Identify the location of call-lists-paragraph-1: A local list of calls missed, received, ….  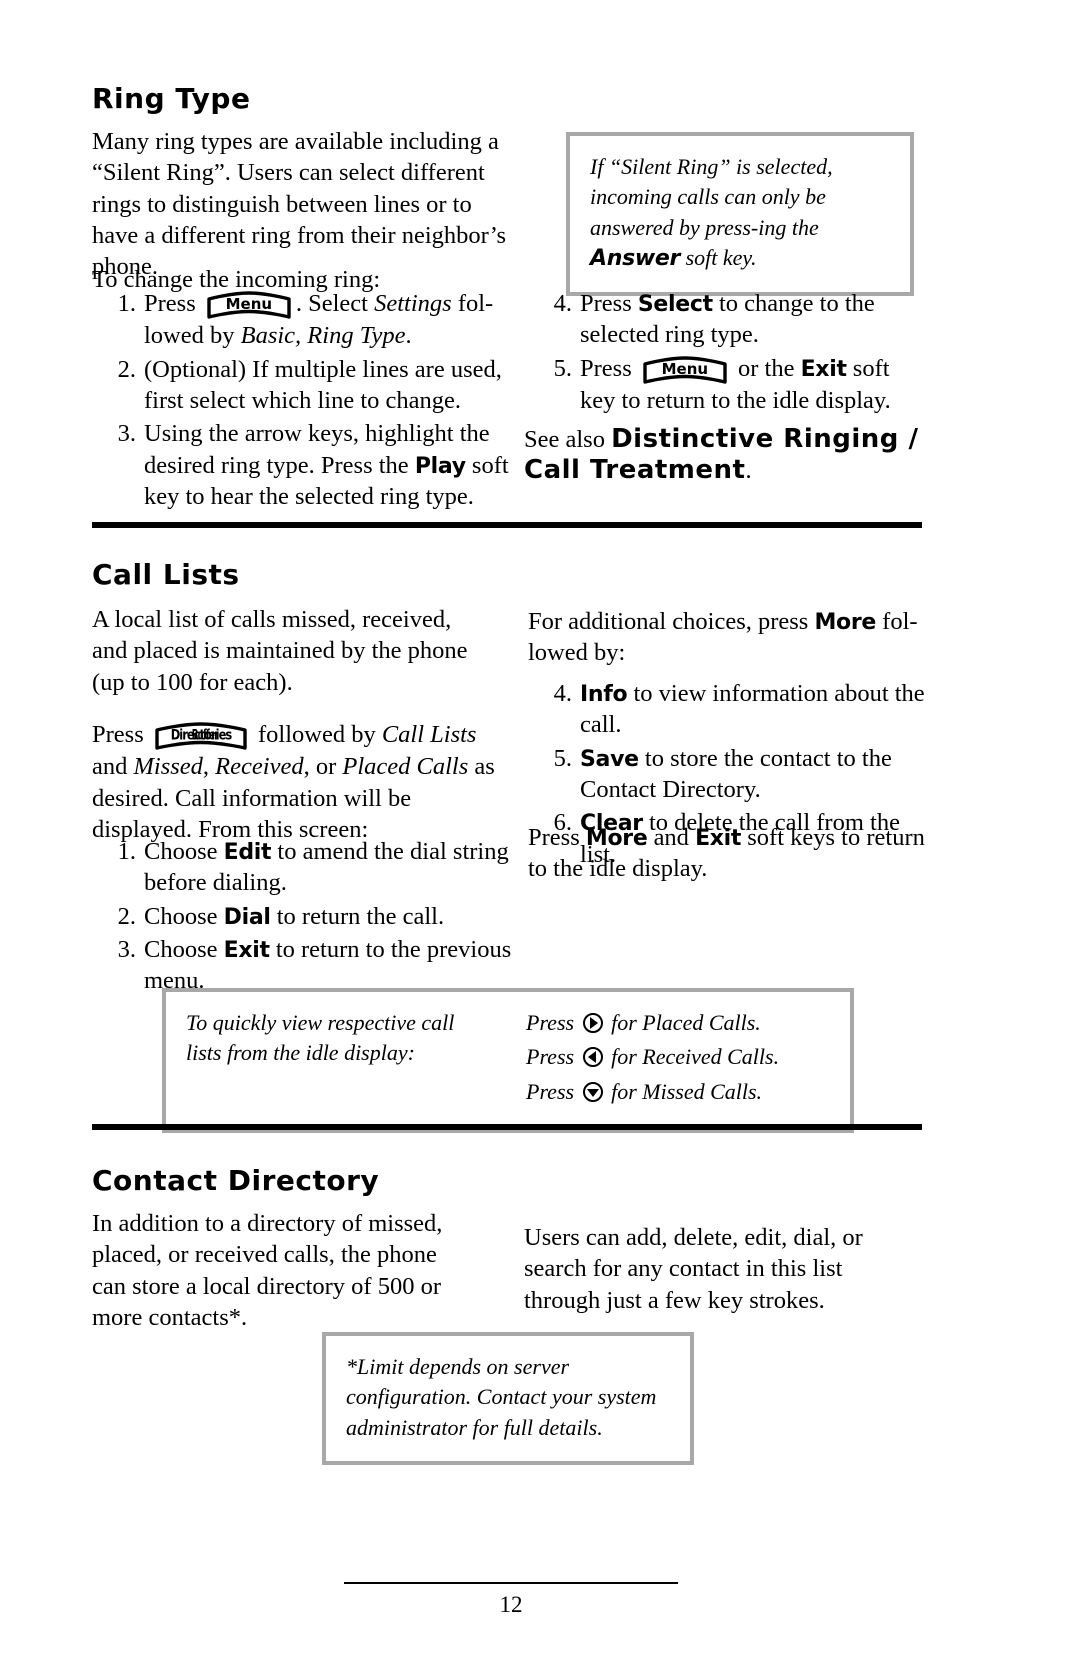
(280, 651).